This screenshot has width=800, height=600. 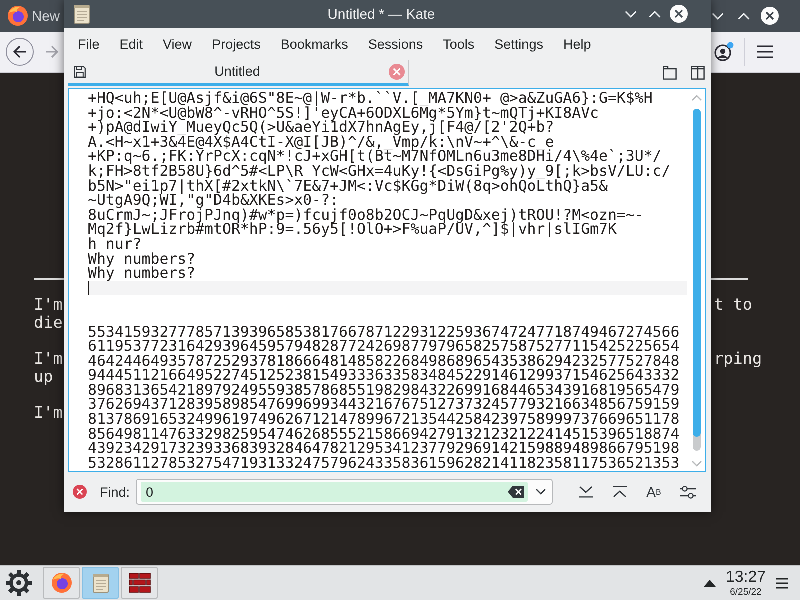 What do you see at coordinates (733, 304) in the screenshot?
I see `page-text: t to` at bounding box center [733, 304].